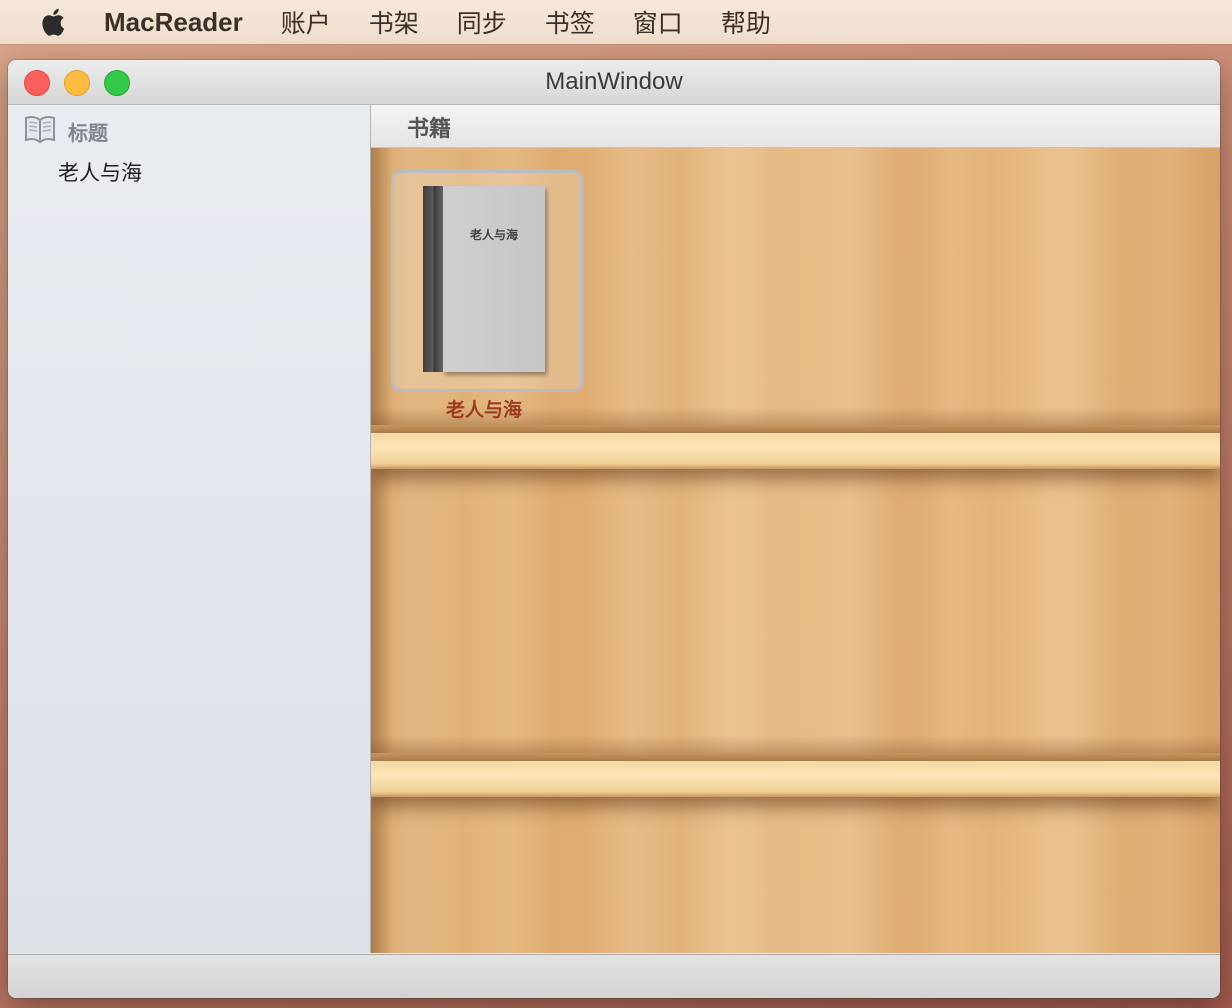 This screenshot has height=1008, width=1232. What do you see at coordinates (429, 129) in the screenshot?
I see `column-header-label: 书籍` at bounding box center [429, 129].